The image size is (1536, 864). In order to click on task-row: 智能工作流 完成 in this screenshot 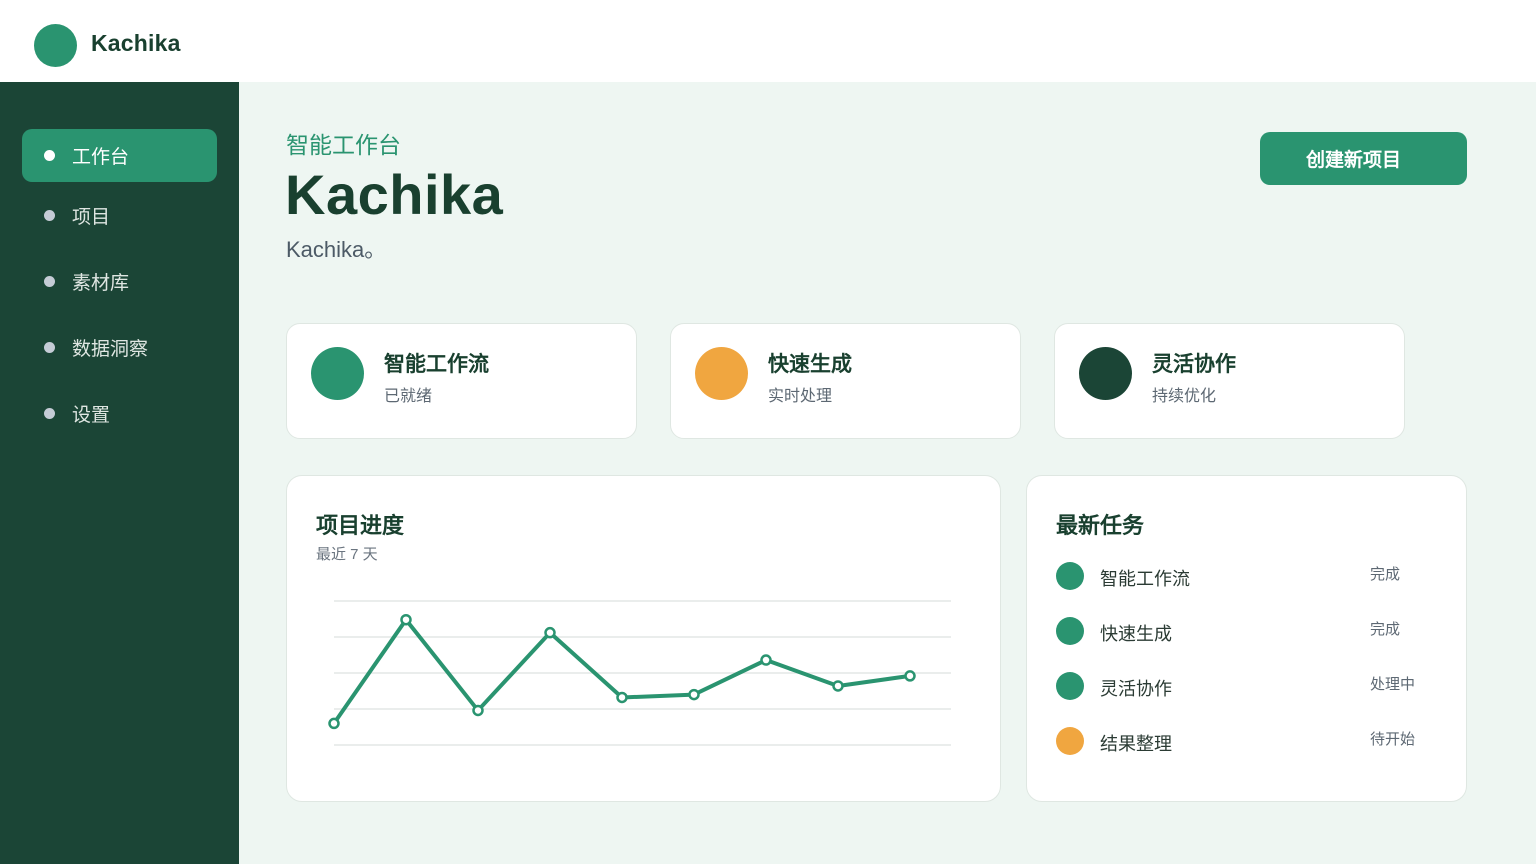, I will do `click(1246, 578)`.